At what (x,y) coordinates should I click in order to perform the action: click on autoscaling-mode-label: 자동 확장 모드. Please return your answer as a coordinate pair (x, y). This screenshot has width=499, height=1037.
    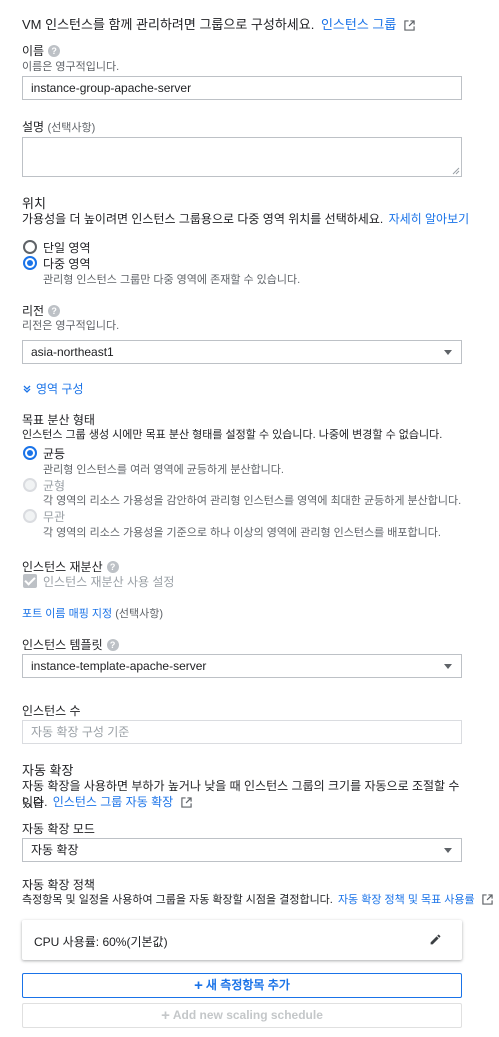
    Looking at the image, I should click on (58, 829).